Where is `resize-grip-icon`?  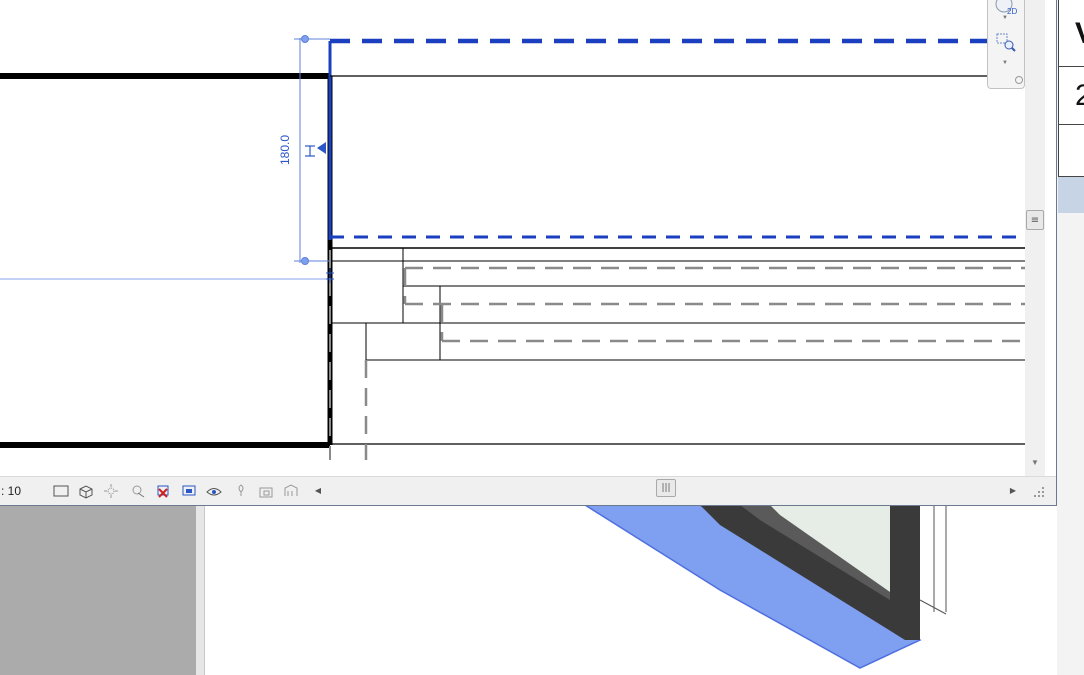 resize-grip-icon is located at coordinates (1039, 492).